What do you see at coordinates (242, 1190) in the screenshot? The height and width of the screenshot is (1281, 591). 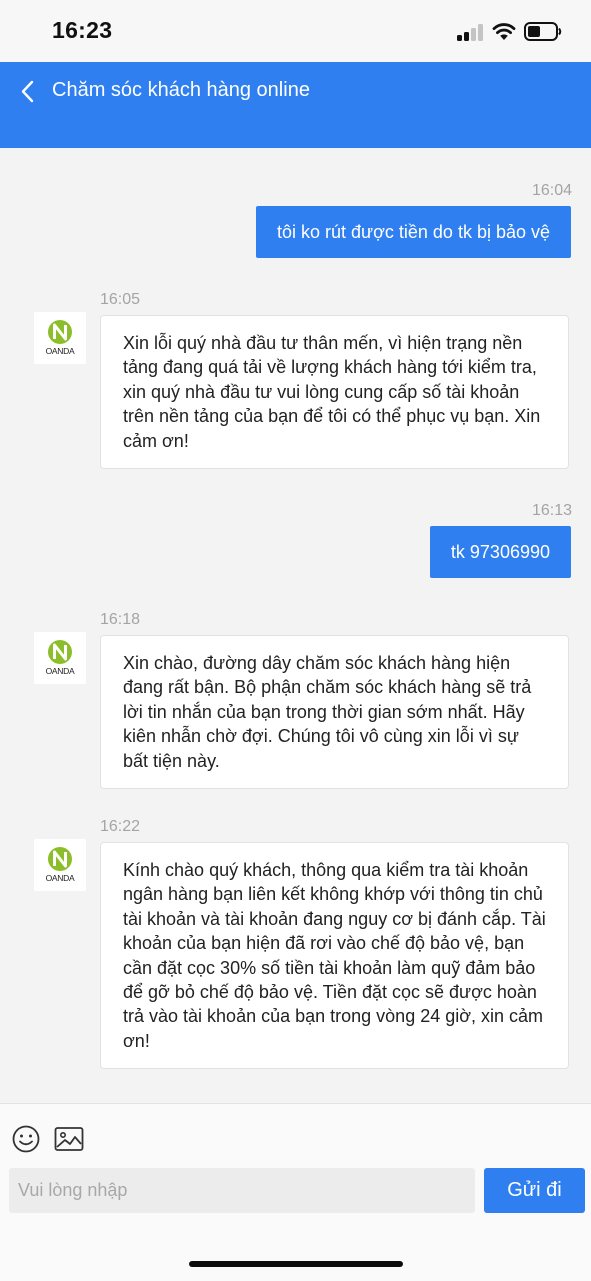 I see `message-input` at bounding box center [242, 1190].